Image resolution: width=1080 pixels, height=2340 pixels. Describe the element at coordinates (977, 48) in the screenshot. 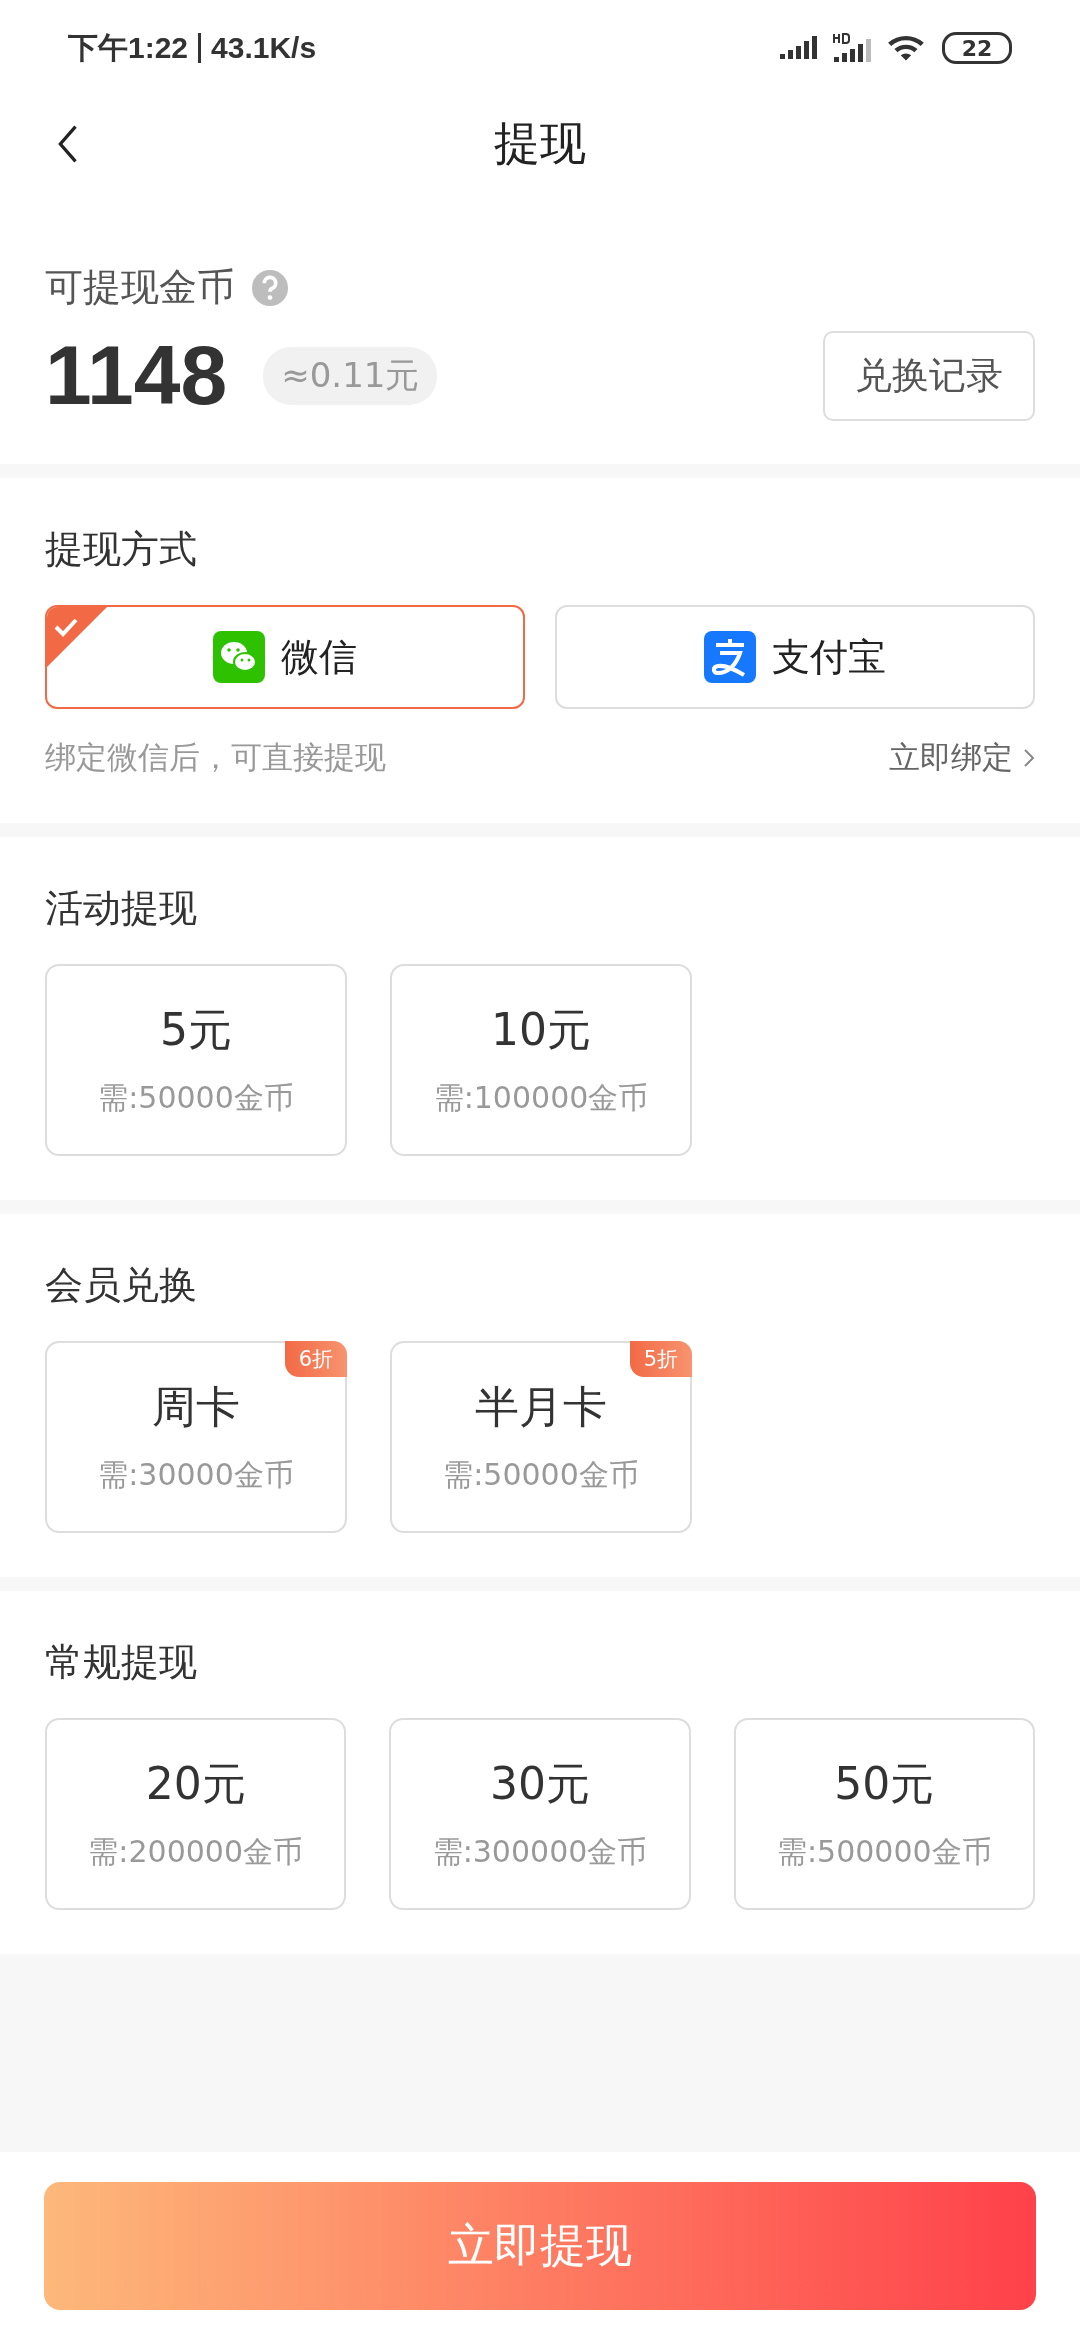

I see `battery-icon: 22` at that location.